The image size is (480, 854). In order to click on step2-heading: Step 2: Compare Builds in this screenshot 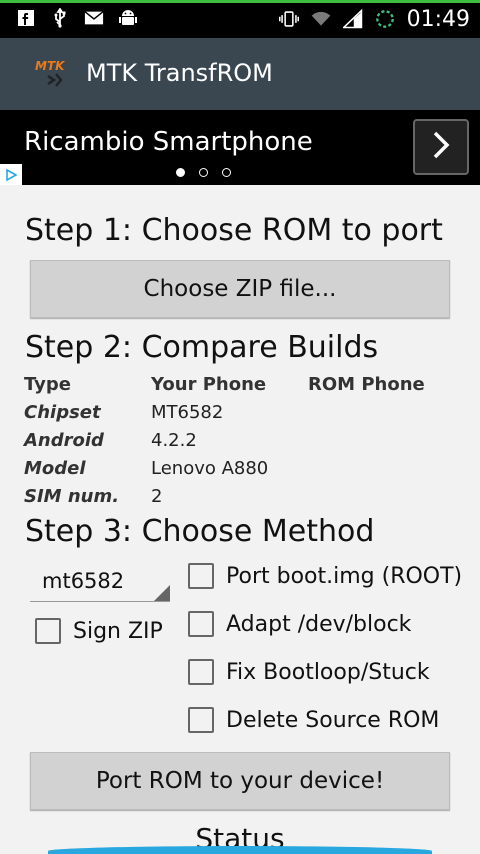, I will do `click(202, 347)`.